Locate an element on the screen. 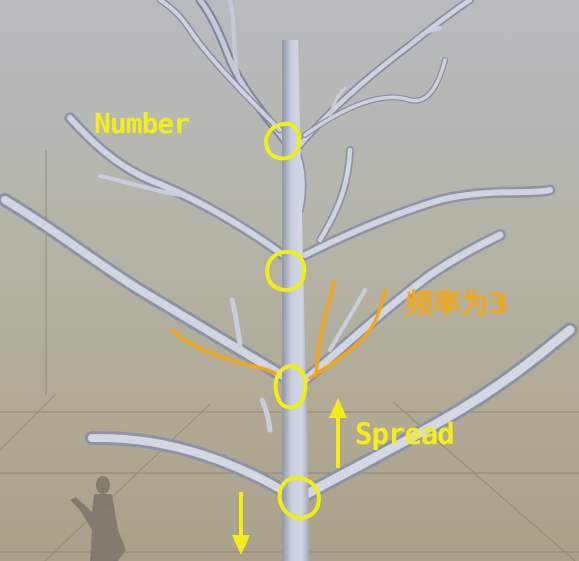 The image size is (579, 561). frequency-annotation-label: 频率为3 is located at coordinates (457, 303).